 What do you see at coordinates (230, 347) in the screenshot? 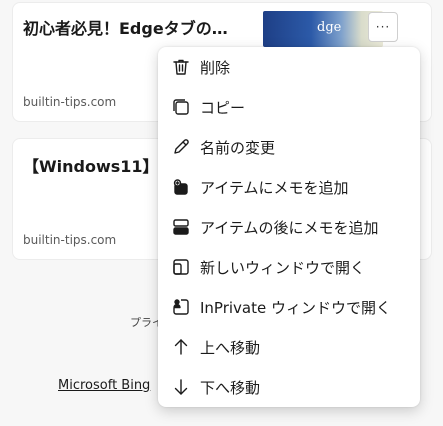
I see `menu-item-label: 上へ移動` at bounding box center [230, 347].